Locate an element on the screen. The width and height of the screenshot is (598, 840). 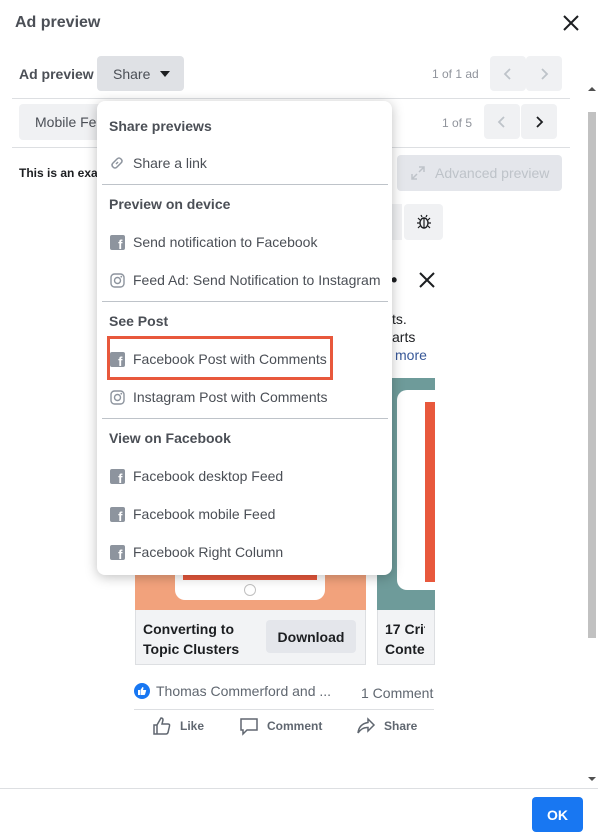
report-bug-button is located at coordinates (423, 222).